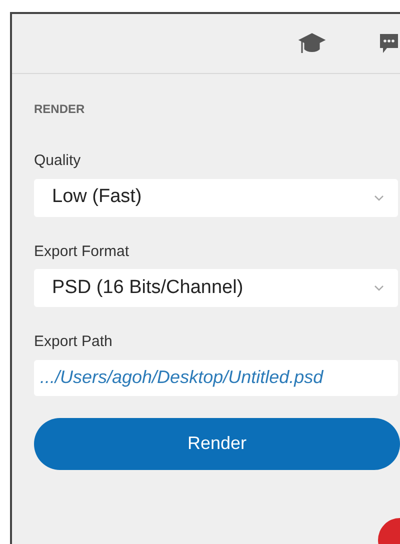 This screenshot has width=400, height=544. What do you see at coordinates (58, 161) in the screenshot?
I see `field-label: Quality` at bounding box center [58, 161].